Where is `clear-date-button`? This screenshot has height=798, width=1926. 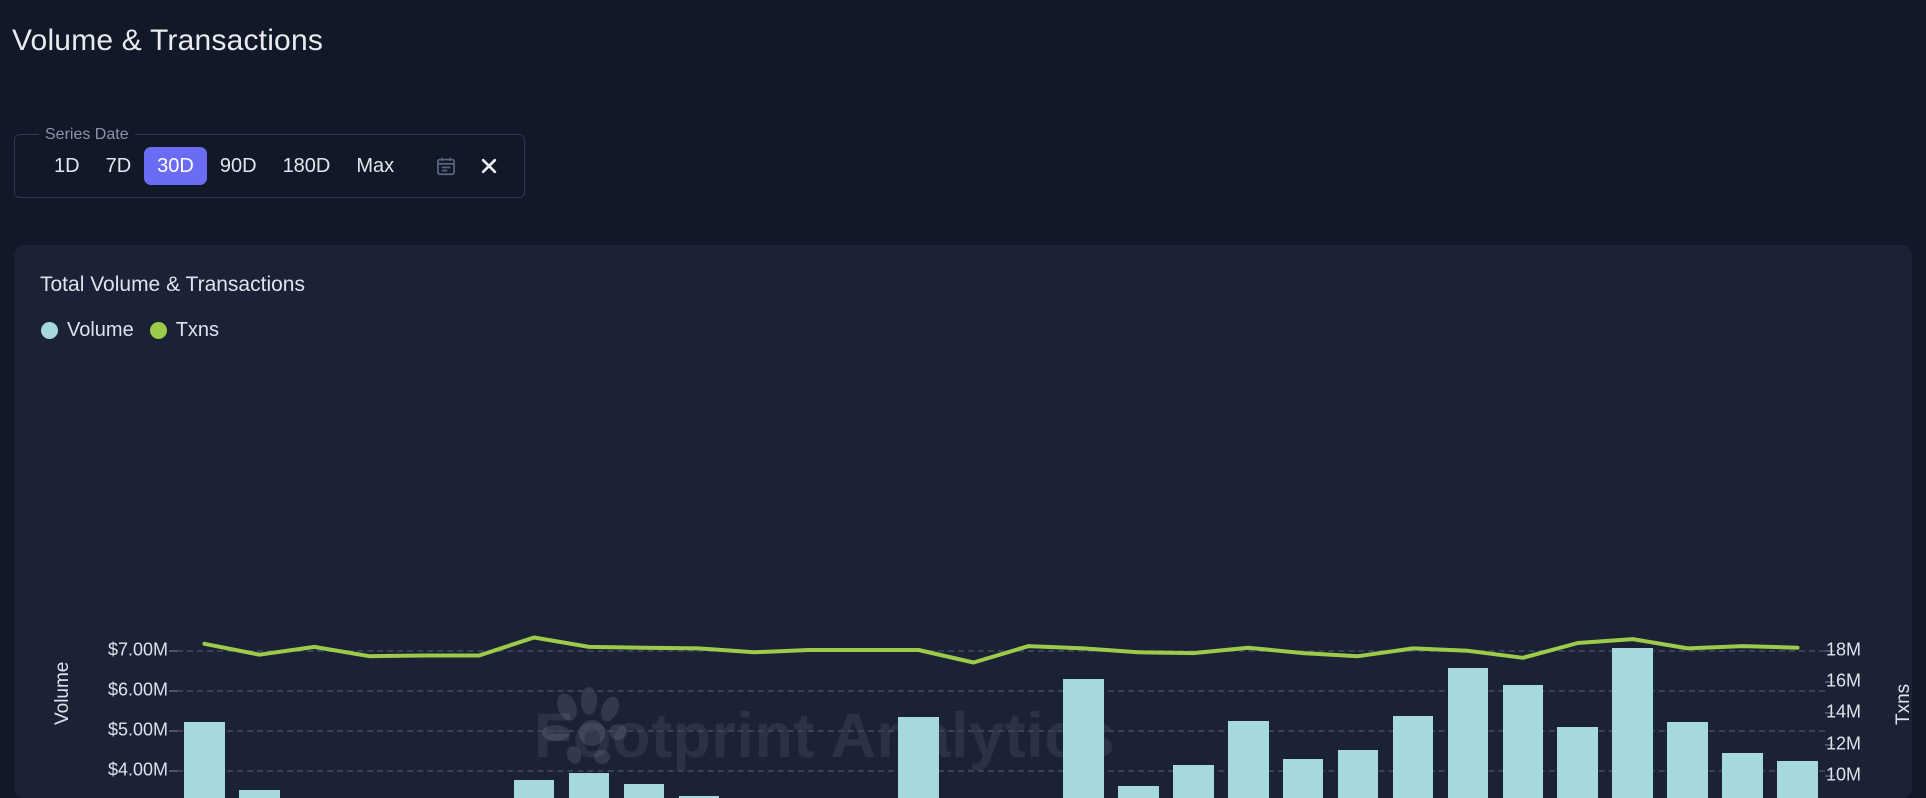 clear-date-button is located at coordinates (489, 166).